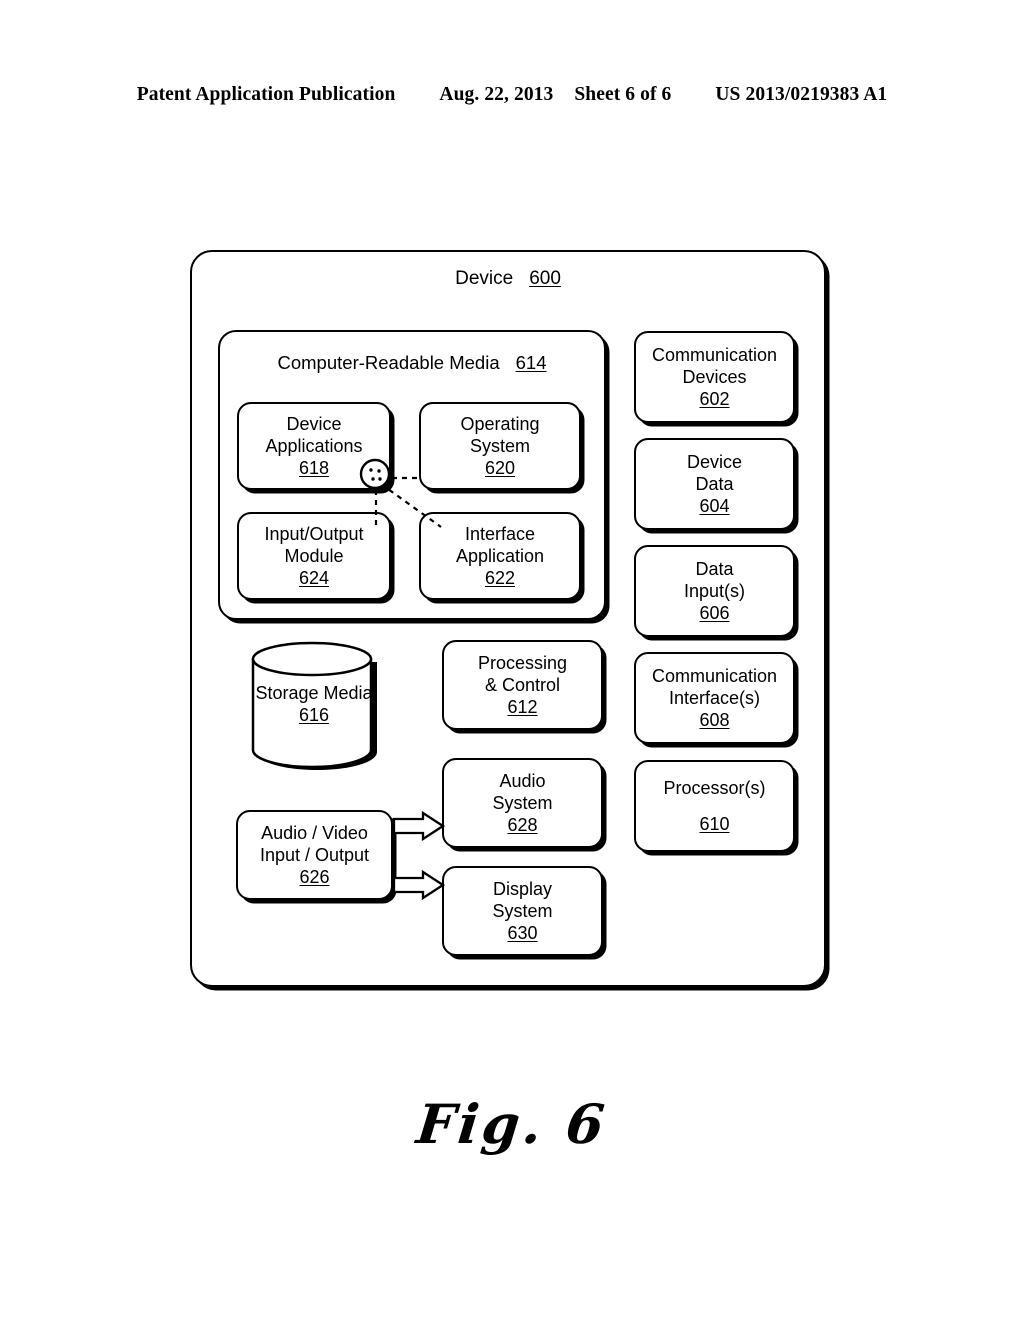 This screenshot has width=1024, height=1320. I want to click on block-line: Operating, so click(500, 423).